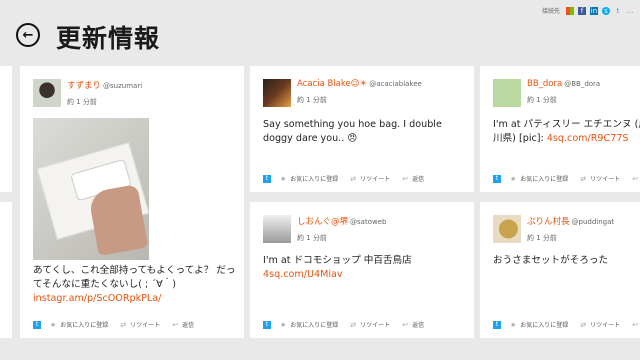 This screenshot has width=640, height=360. What do you see at coordinates (303, 274) in the screenshot?
I see `tweet-link: 4sq.com/U4Miav` at bounding box center [303, 274].